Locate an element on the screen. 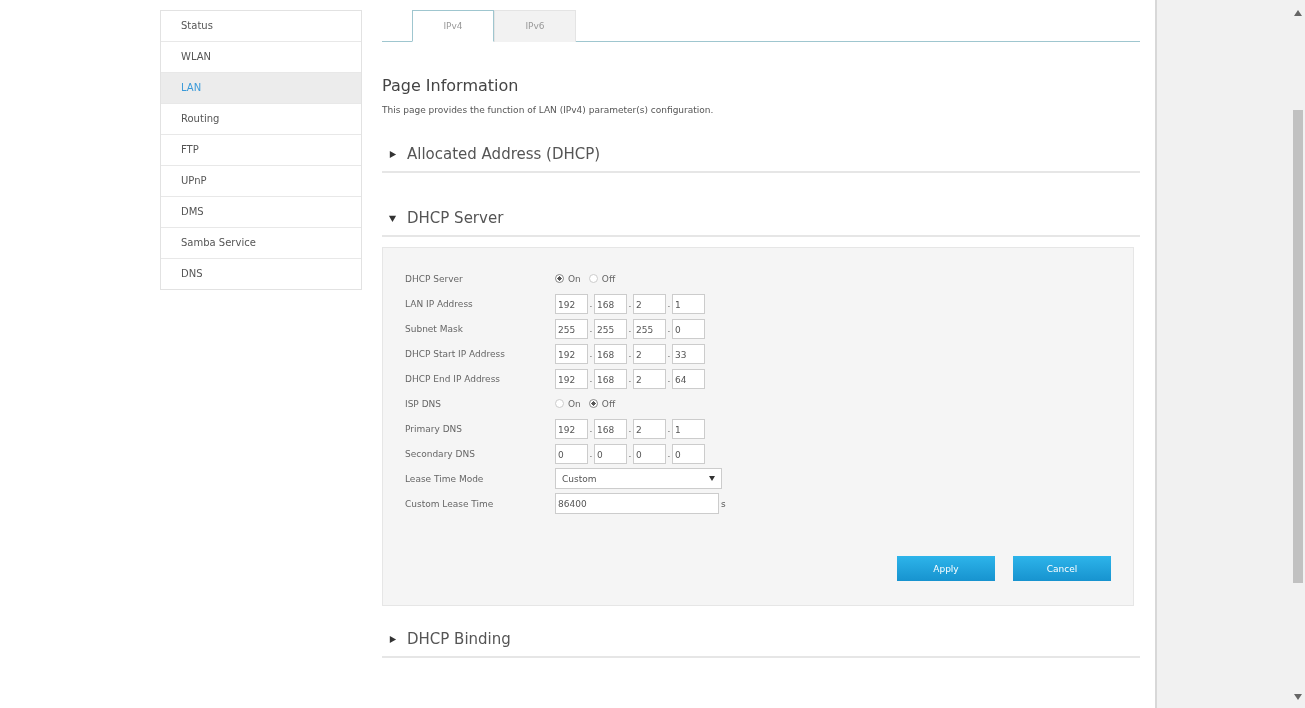  section-title: DHCP Server is located at coordinates (455, 218).